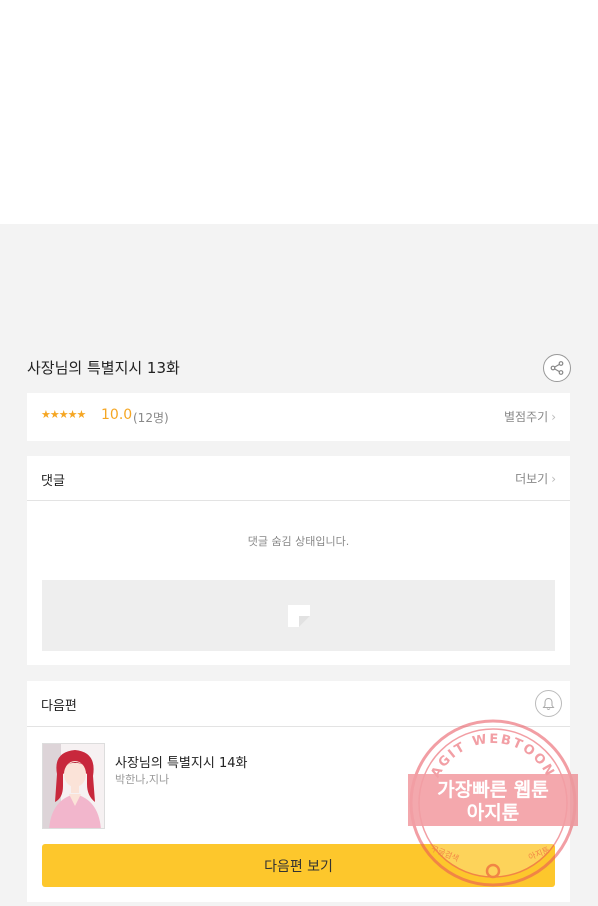  What do you see at coordinates (298, 478) in the screenshot?
I see `comments-header: 댓글 더보기 ›` at bounding box center [298, 478].